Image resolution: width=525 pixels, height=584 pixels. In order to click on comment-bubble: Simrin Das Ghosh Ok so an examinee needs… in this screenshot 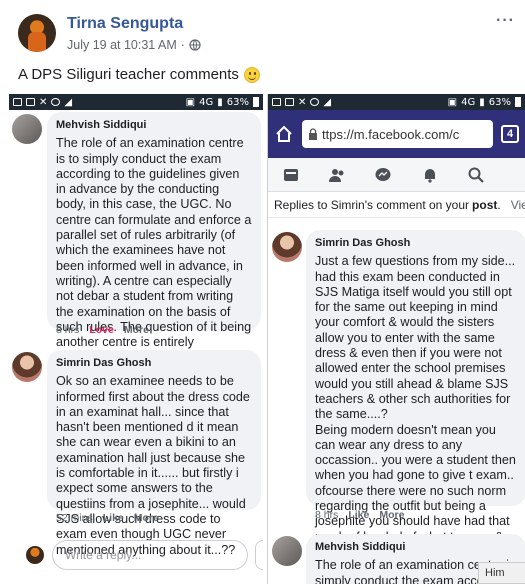, I will do `click(154, 453)`.